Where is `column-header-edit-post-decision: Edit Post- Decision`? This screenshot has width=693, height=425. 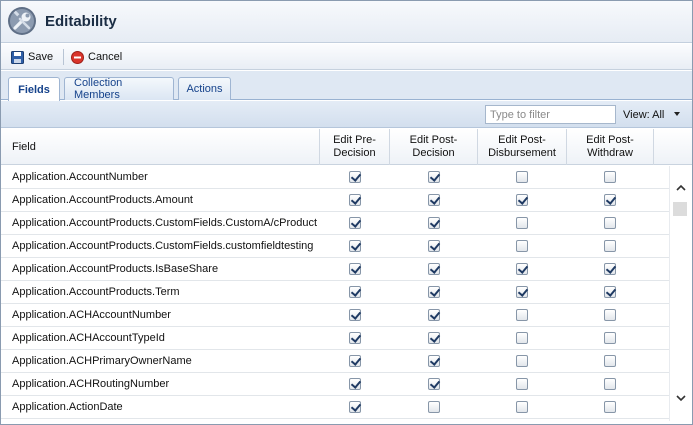
column-header-edit-post-decision: Edit Post- Decision is located at coordinates (434, 147).